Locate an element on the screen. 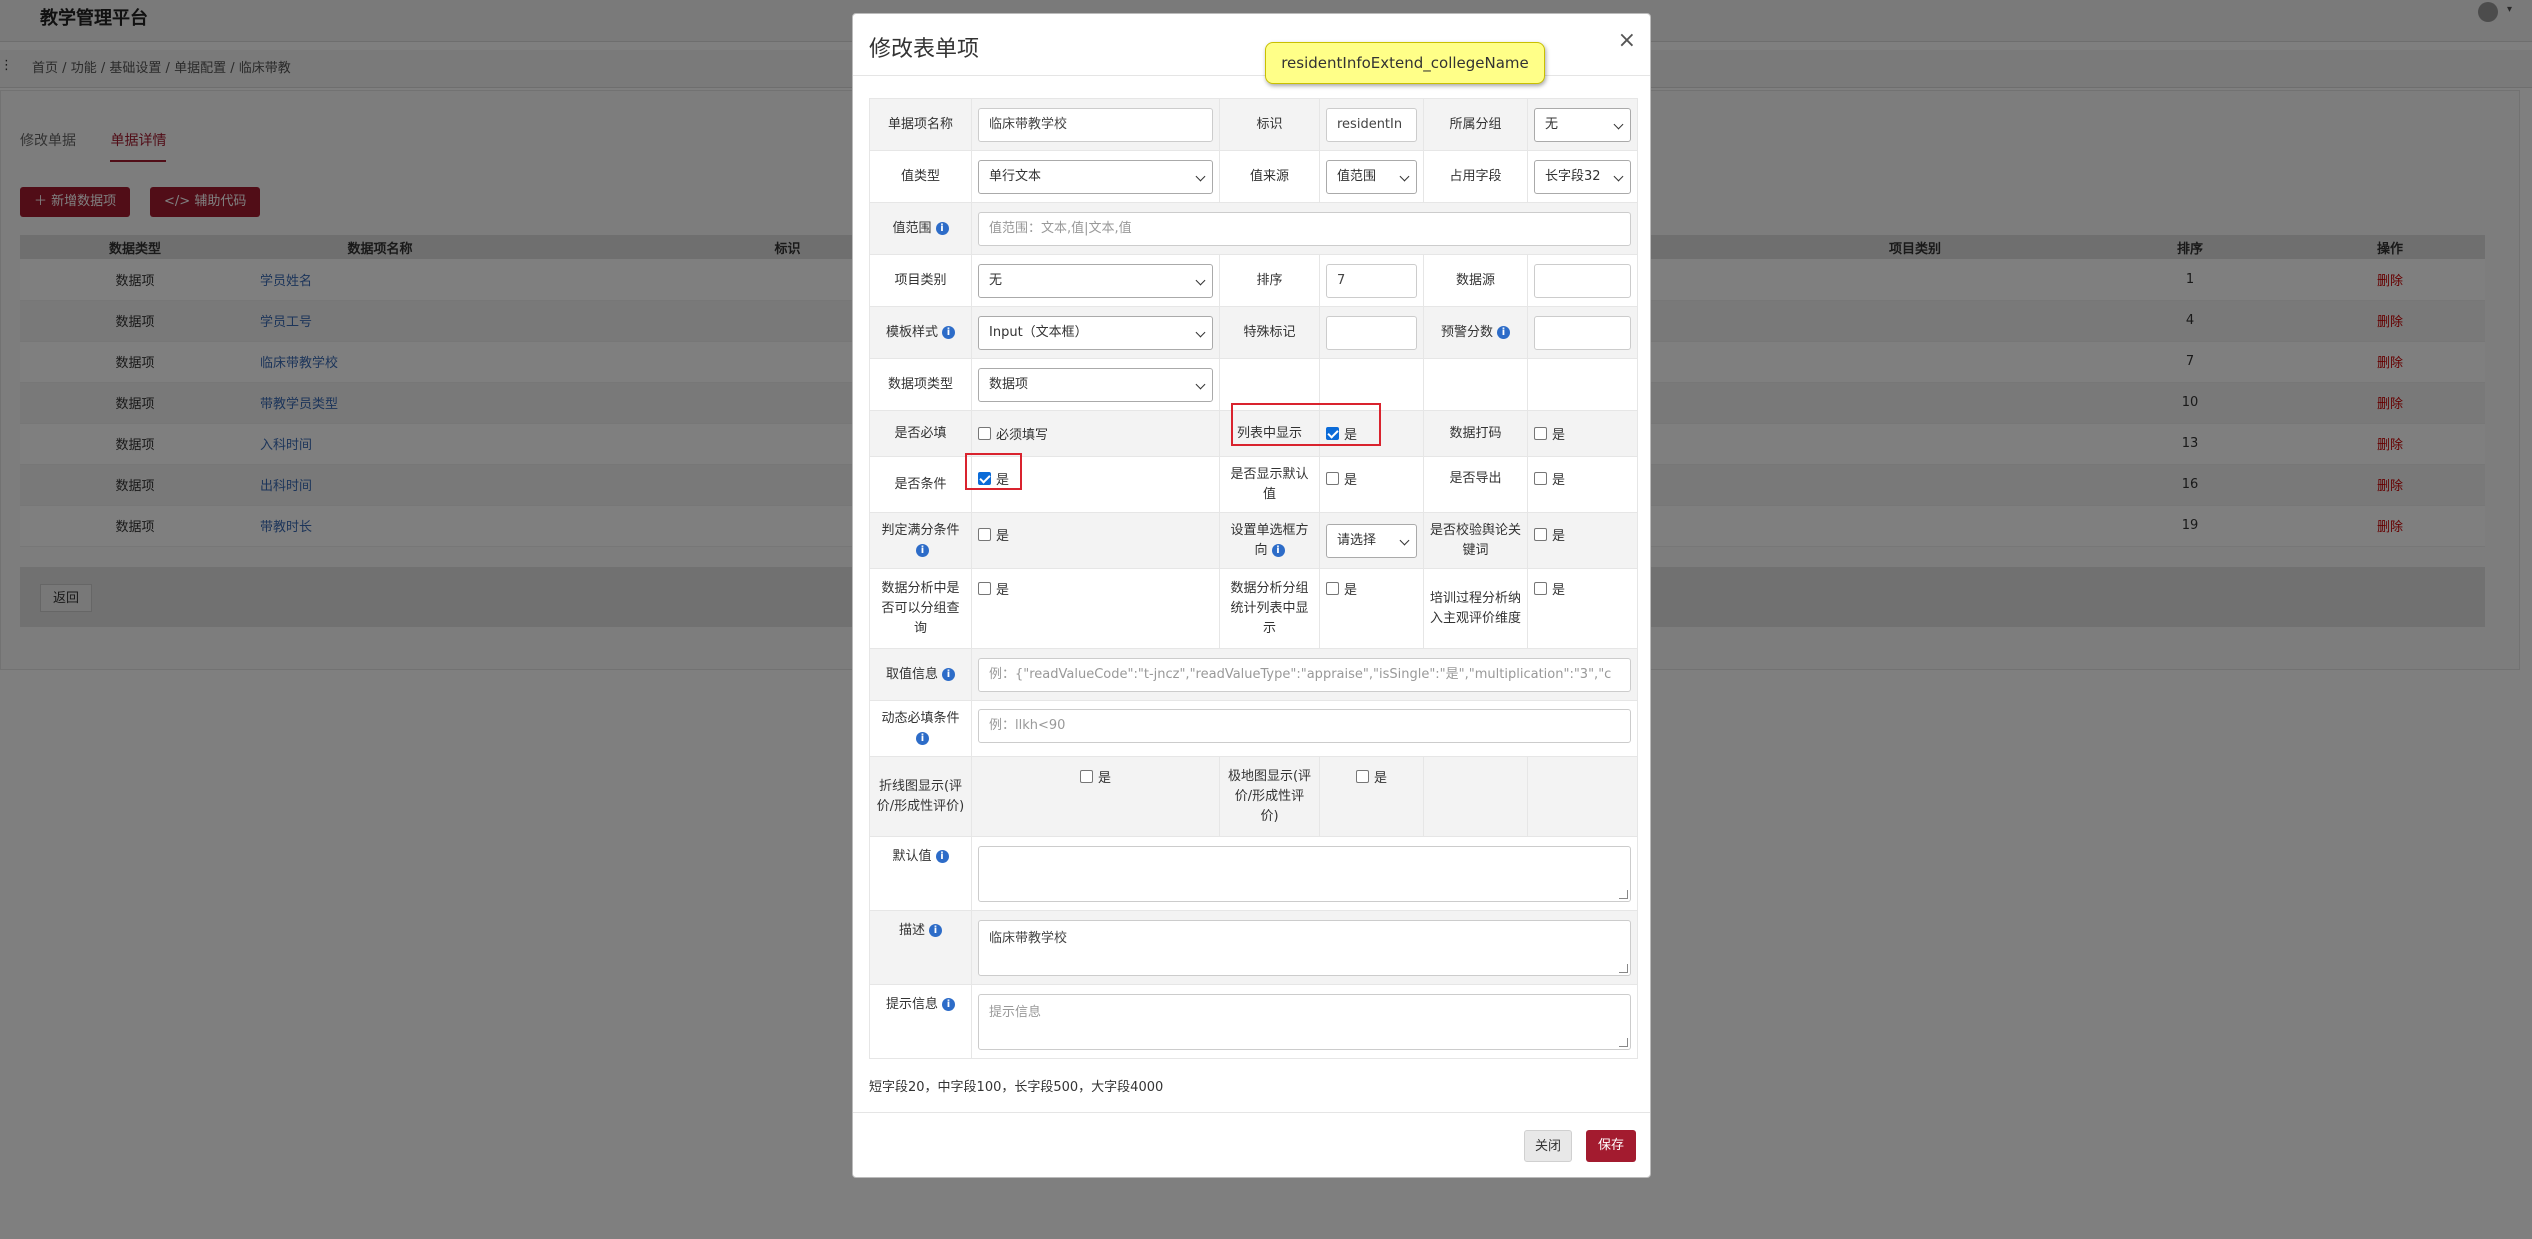 Image resolution: width=2532 pixels, height=1239 pixels. hint-textarea: 提示信息 is located at coordinates (1304, 1021).